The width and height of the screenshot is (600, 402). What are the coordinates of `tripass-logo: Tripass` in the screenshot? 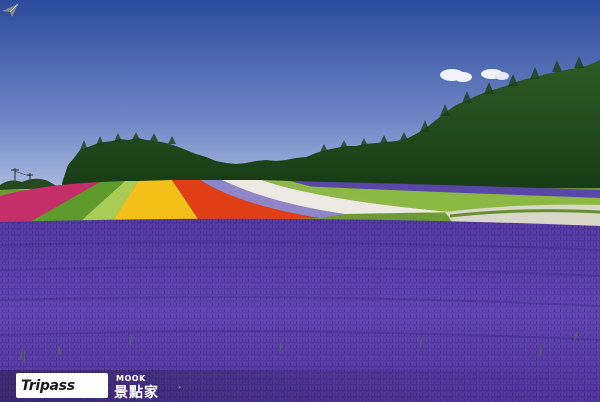 It's located at (62, 385).